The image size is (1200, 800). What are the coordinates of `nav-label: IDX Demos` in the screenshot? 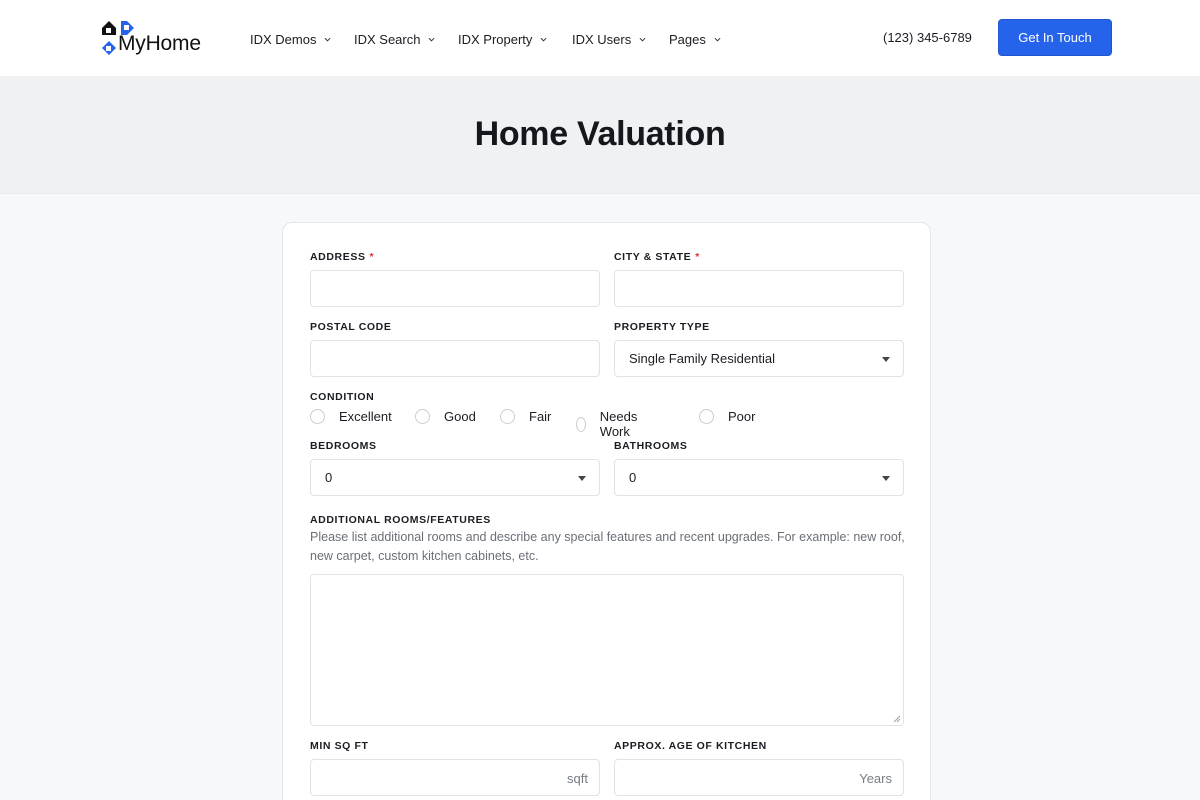 It's located at (283, 39).